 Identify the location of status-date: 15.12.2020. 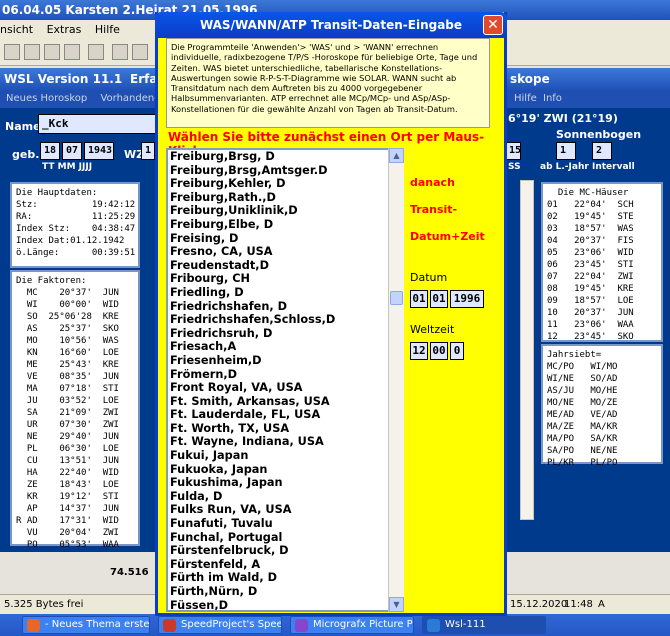
(539, 604).